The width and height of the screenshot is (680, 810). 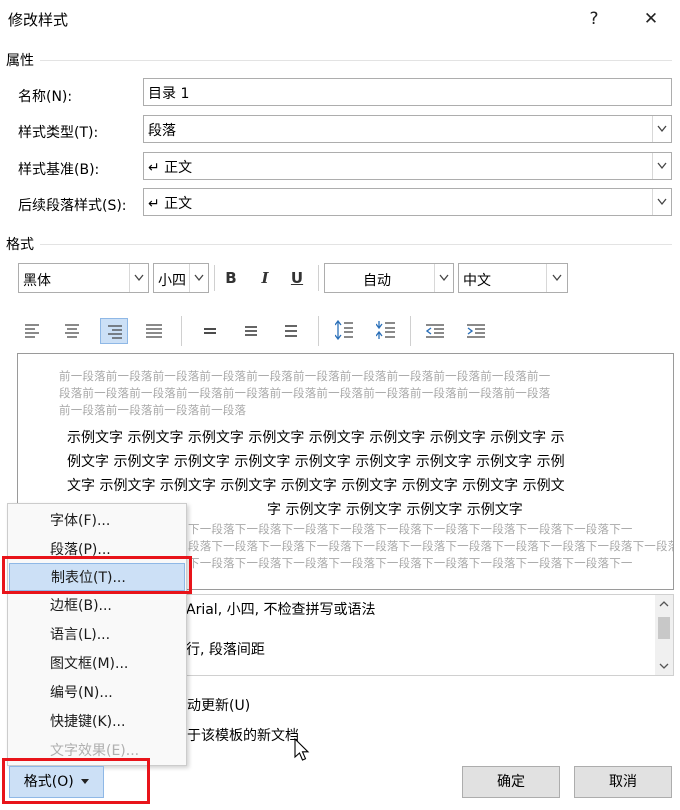 I want to click on style-type-label: 样式类型(T):, so click(x=58, y=133).